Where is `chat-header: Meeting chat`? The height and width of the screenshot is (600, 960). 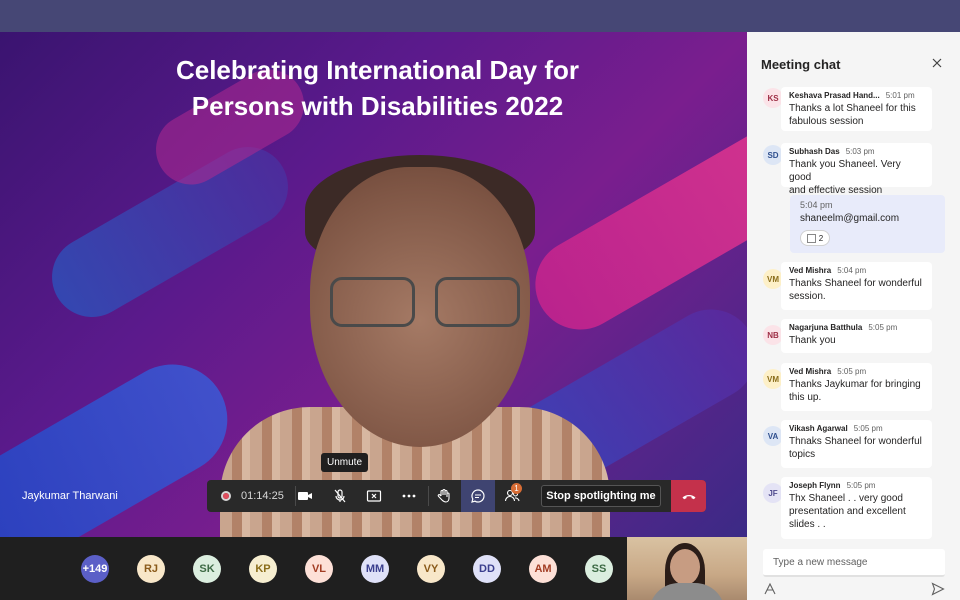
chat-header: Meeting chat is located at coordinates (853, 56).